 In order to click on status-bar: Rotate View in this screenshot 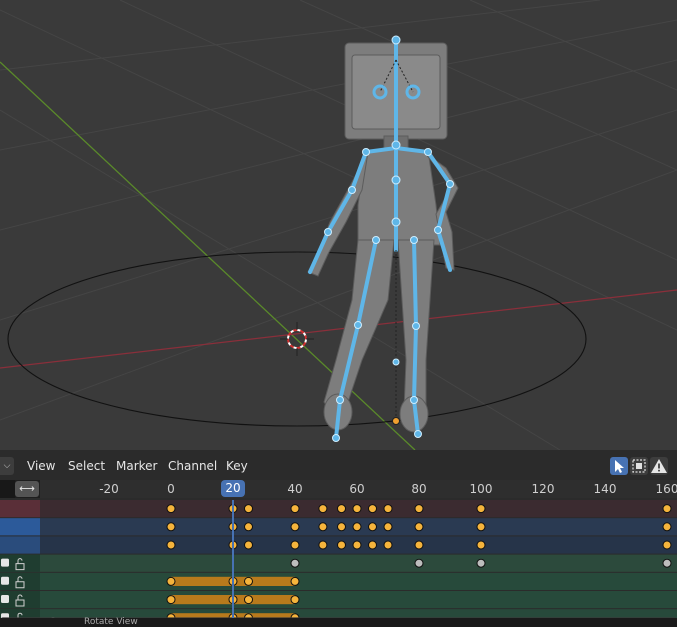, I will do `click(338, 622)`.